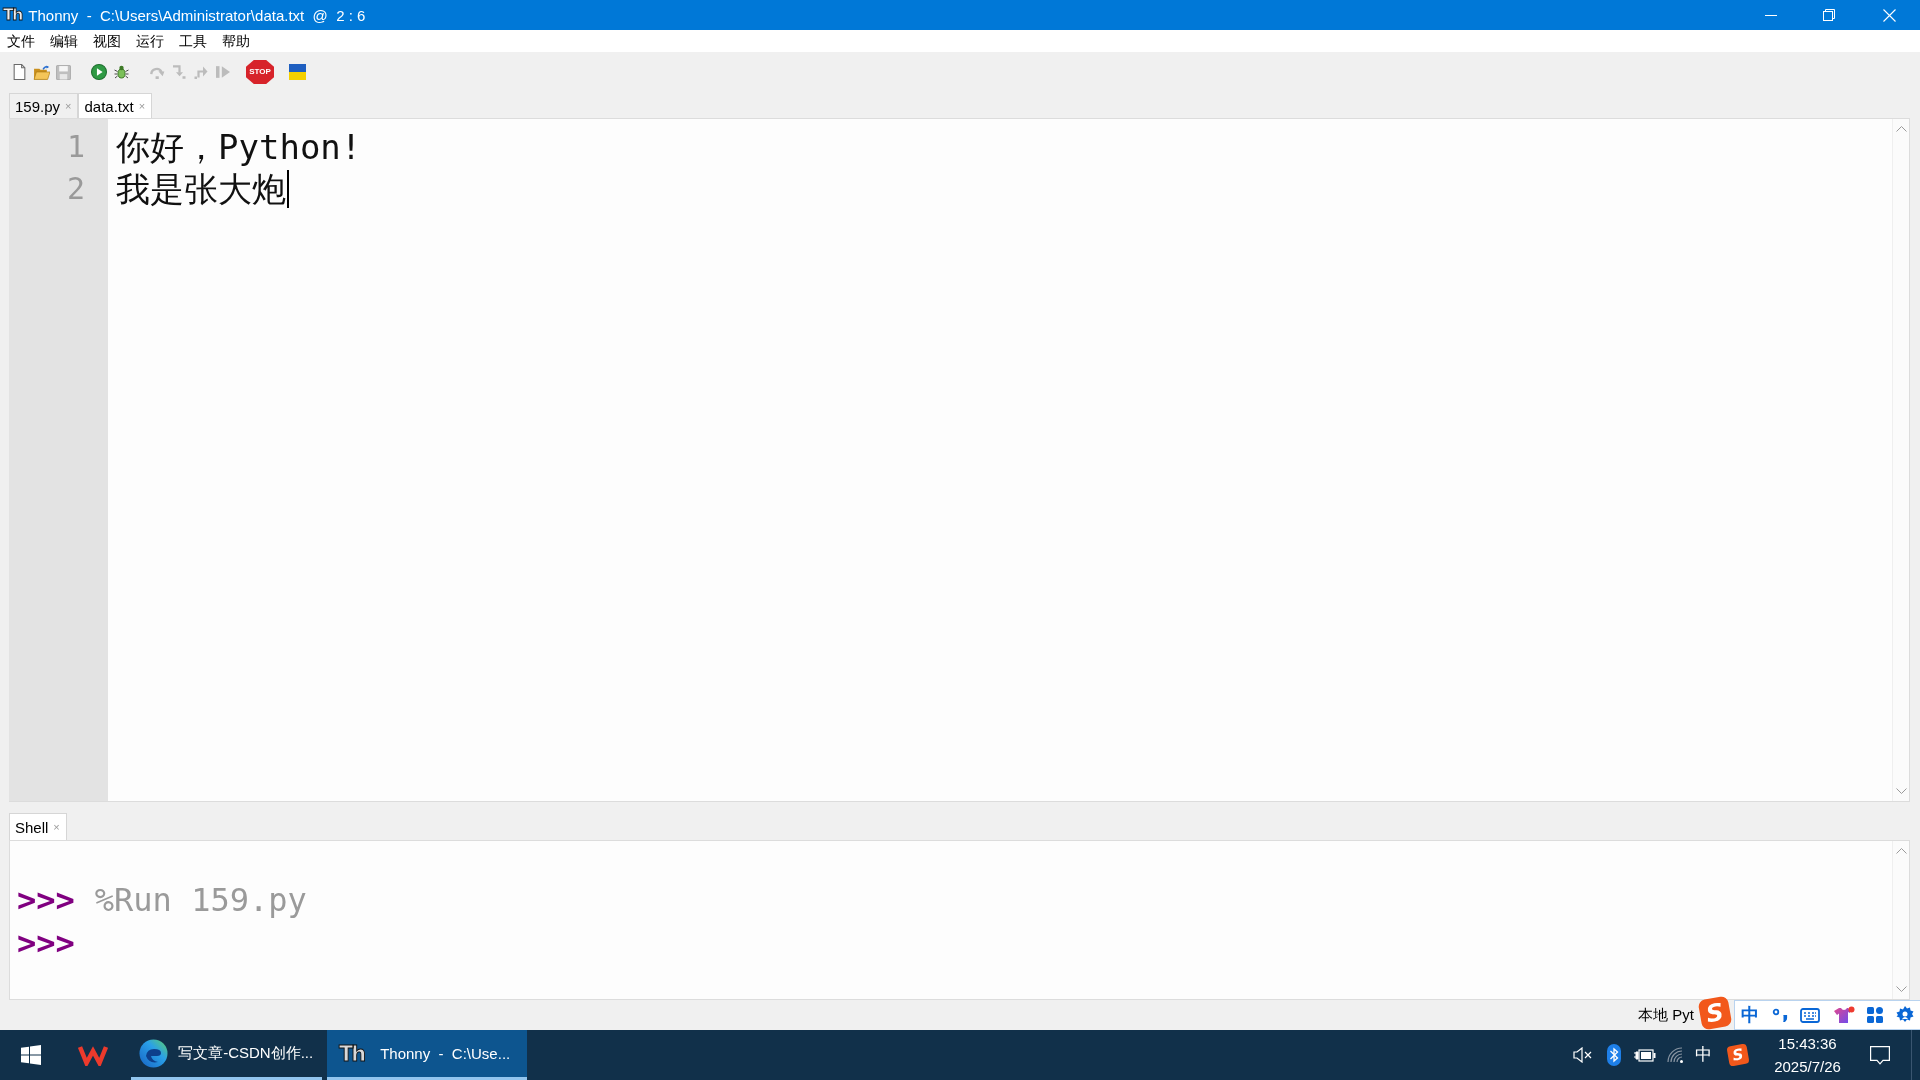 This screenshot has width=1920, height=1080. I want to click on menu-item: 运行, so click(150, 41).